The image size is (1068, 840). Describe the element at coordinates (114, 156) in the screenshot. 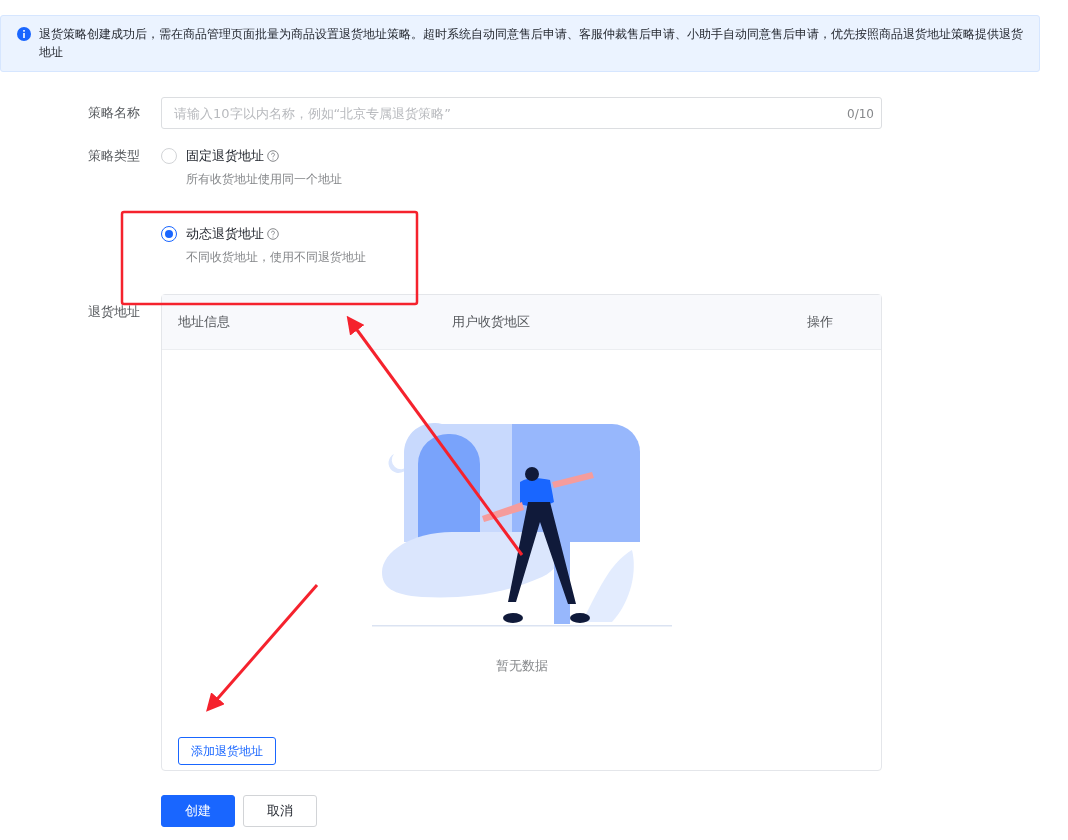

I see `field-label: 策略类型` at that location.